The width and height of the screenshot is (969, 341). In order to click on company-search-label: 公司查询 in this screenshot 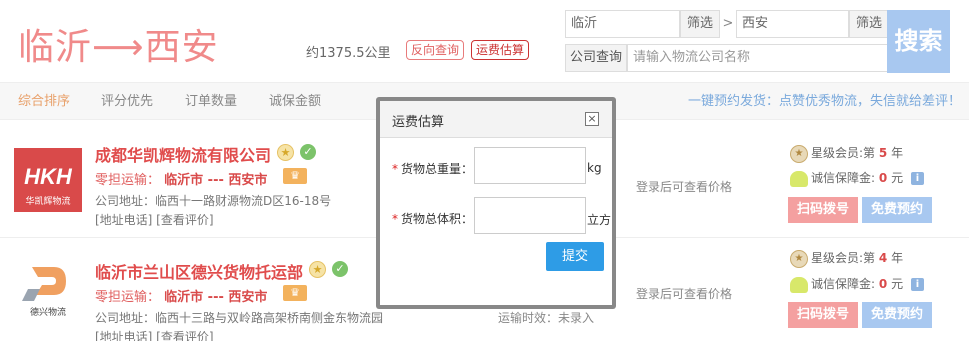, I will do `click(596, 58)`.